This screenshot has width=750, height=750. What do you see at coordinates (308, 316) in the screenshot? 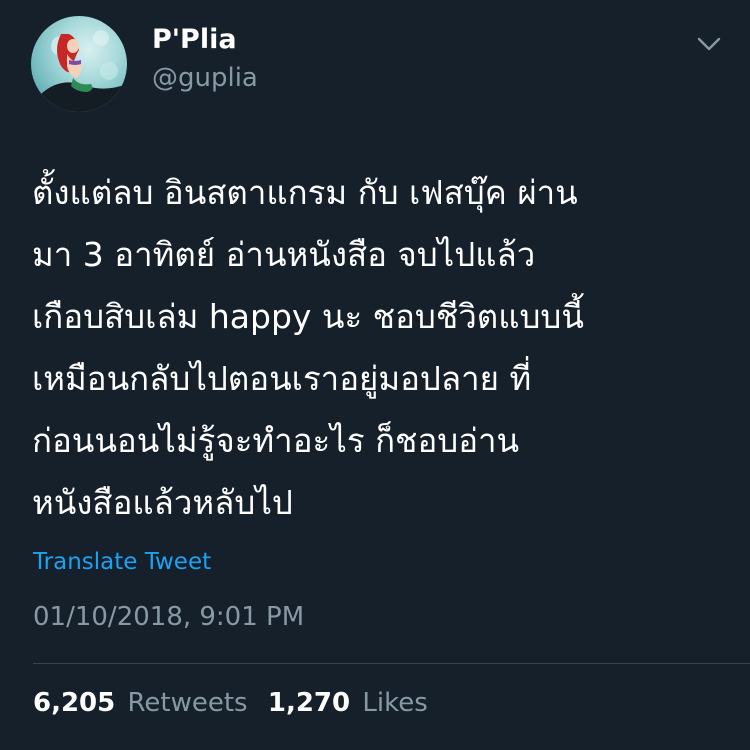
I see `tweet-text-line: เกือบสิบเล่ม happy นะ ชอบชีวิตแบบนี้` at bounding box center [308, 316].